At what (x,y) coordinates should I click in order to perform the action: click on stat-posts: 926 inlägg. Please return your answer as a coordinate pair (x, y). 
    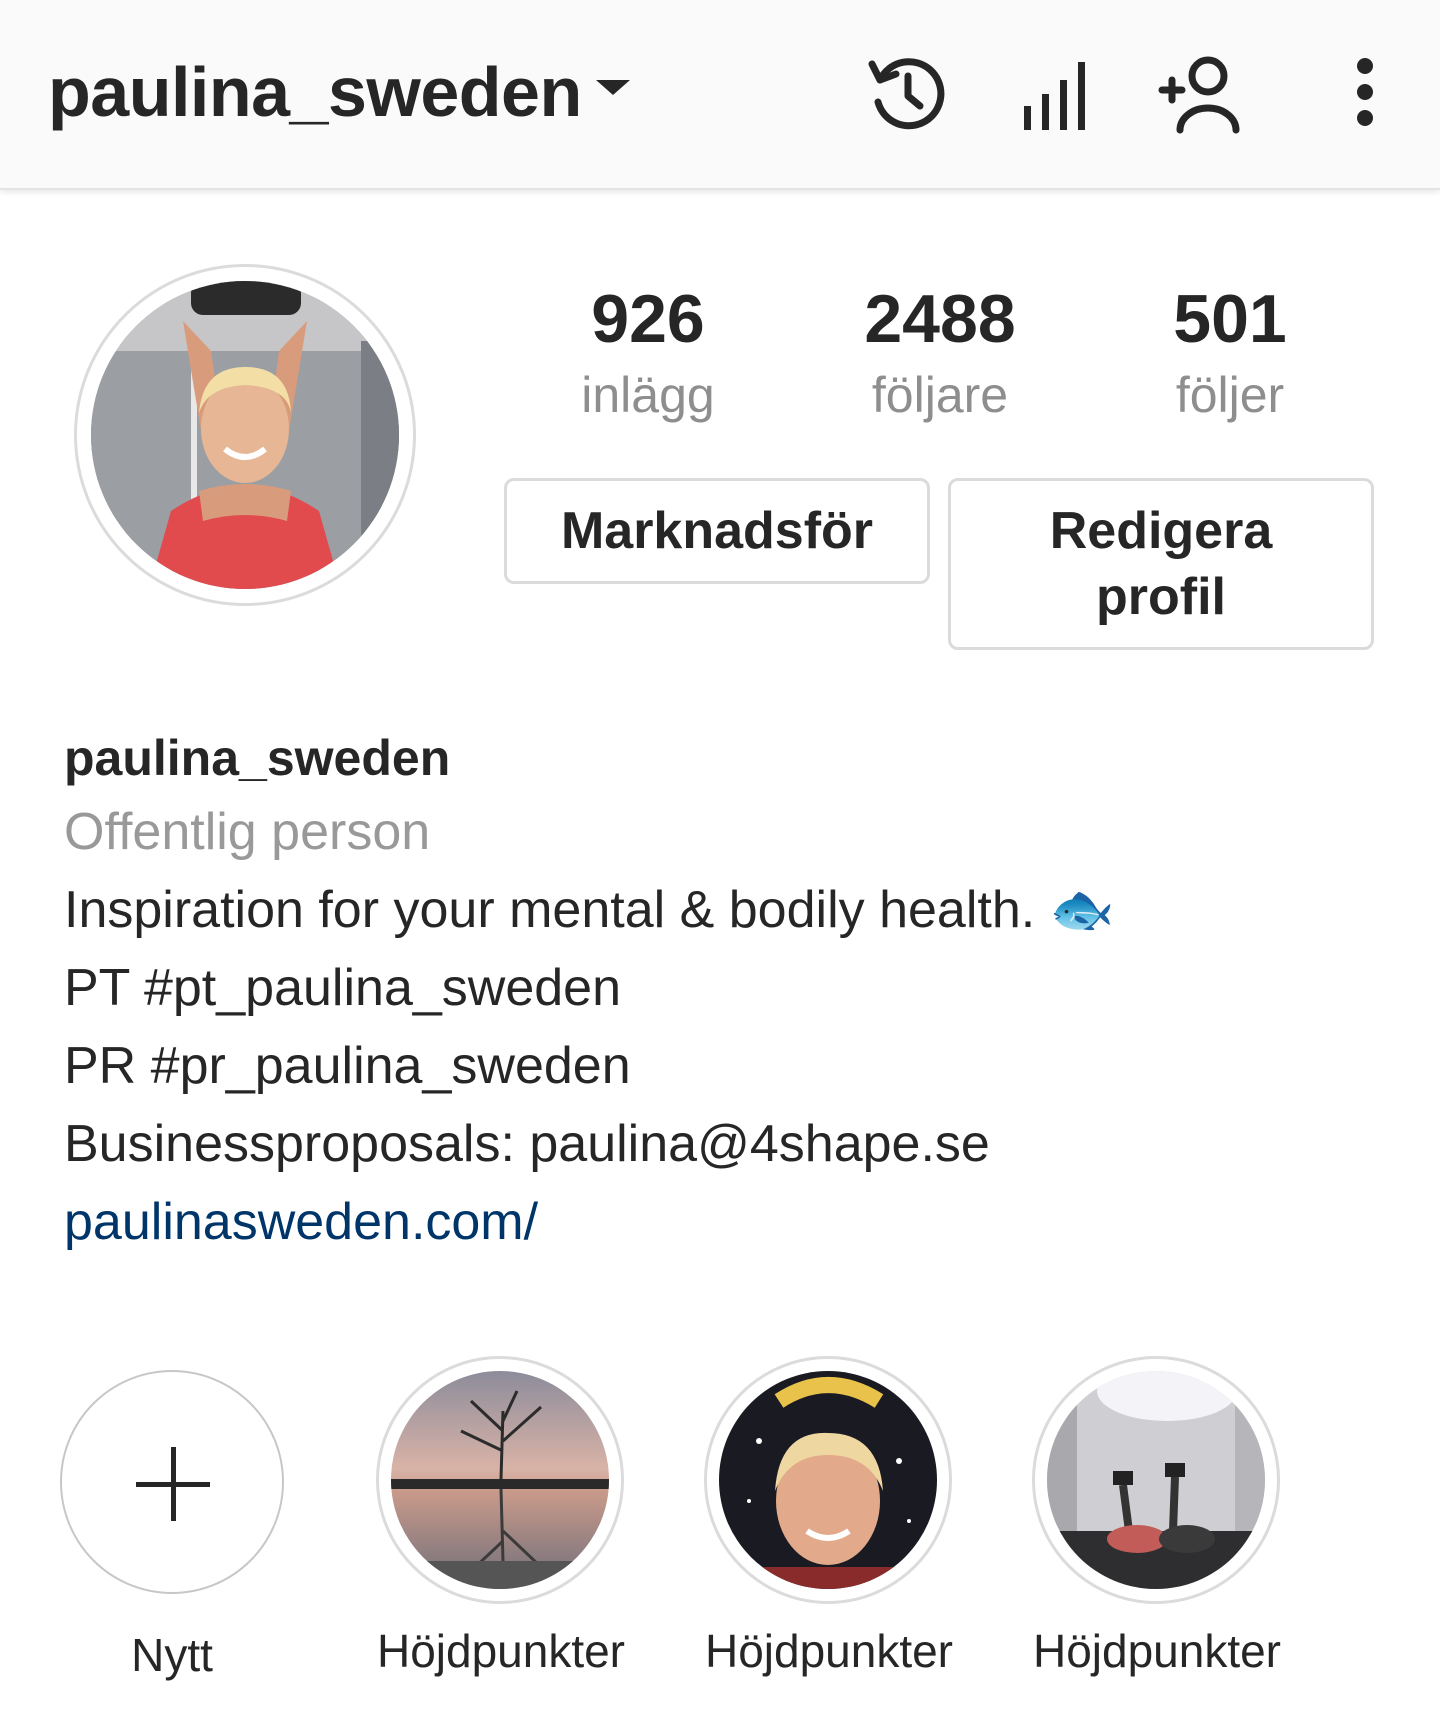
    Looking at the image, I should click on (648, 352).